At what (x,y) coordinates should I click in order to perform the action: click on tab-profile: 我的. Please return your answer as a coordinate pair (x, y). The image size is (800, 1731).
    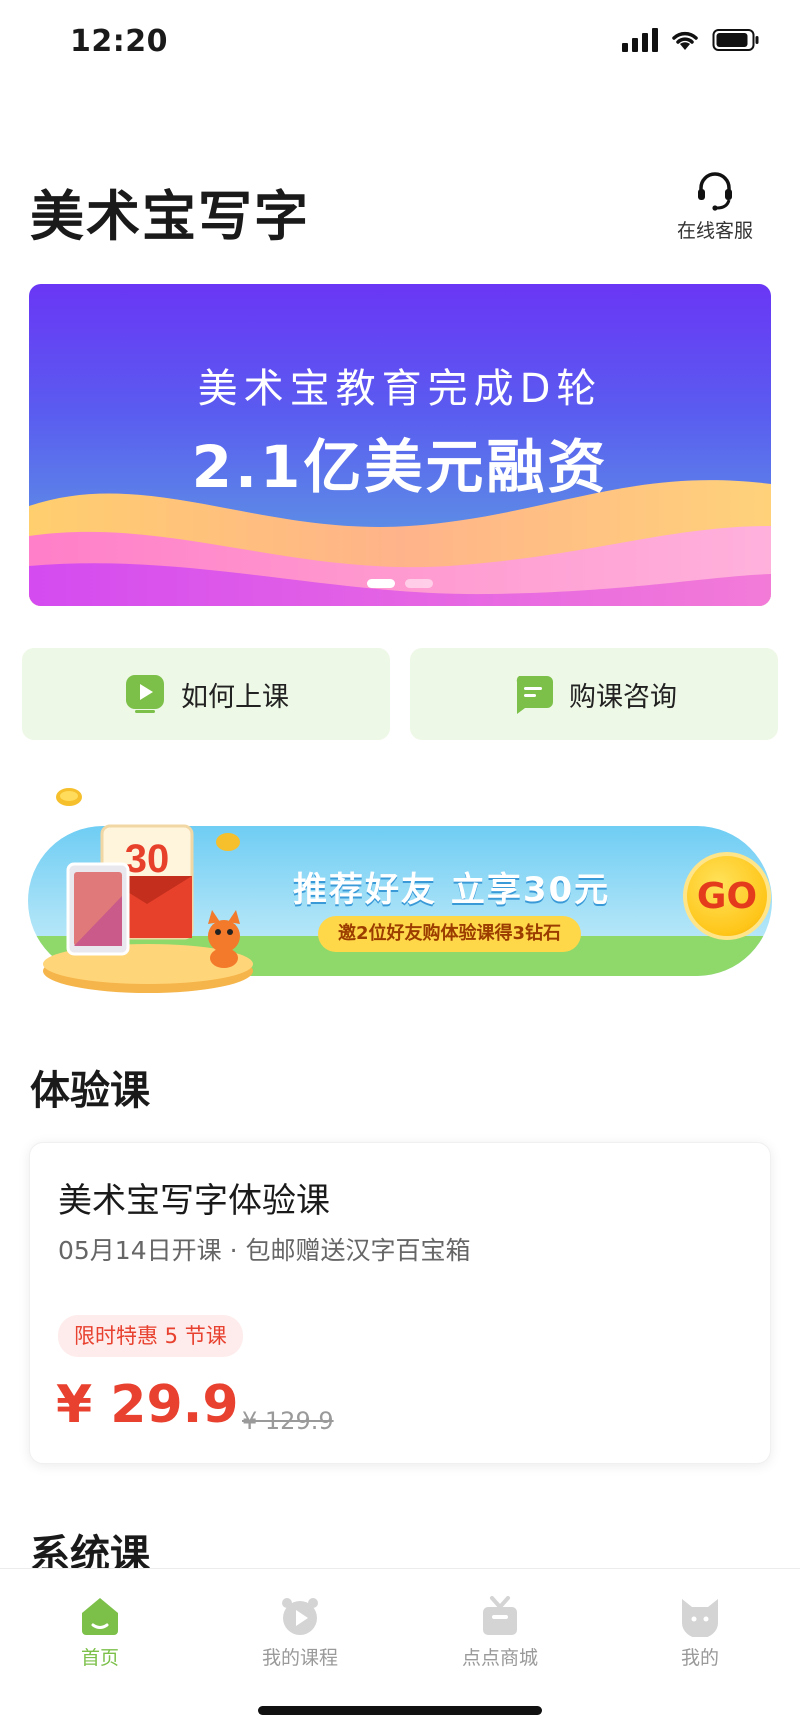
    Looking at the image, I should click on (700, 1632).